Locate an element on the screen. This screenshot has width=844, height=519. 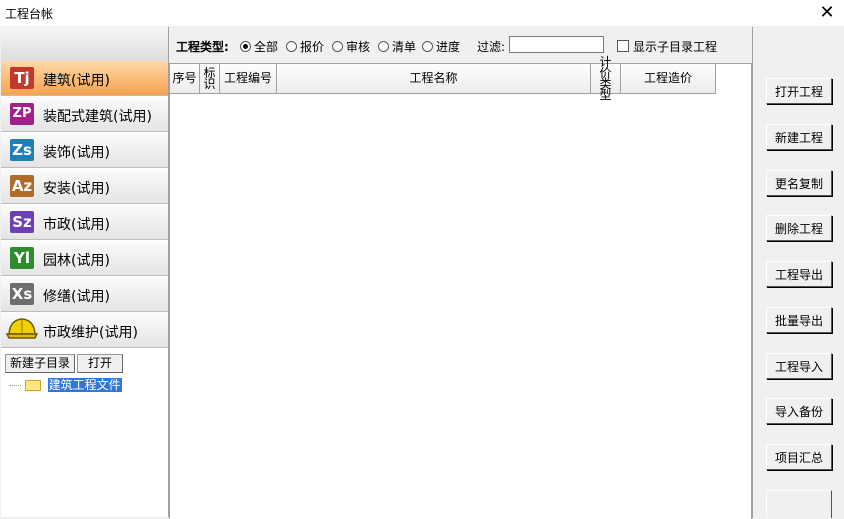
yl-icon: Yl is located at coordinates (22, 258).